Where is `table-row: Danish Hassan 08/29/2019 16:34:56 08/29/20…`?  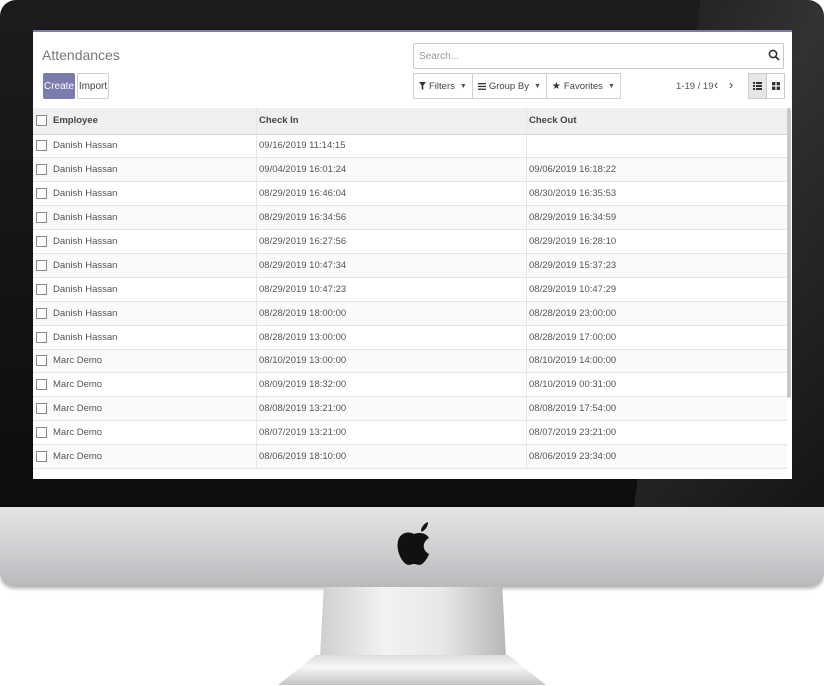
table-row: Danish Hassan 08/29/2019 16:34:56 08/29/20… is located at coordinates (410, 217).